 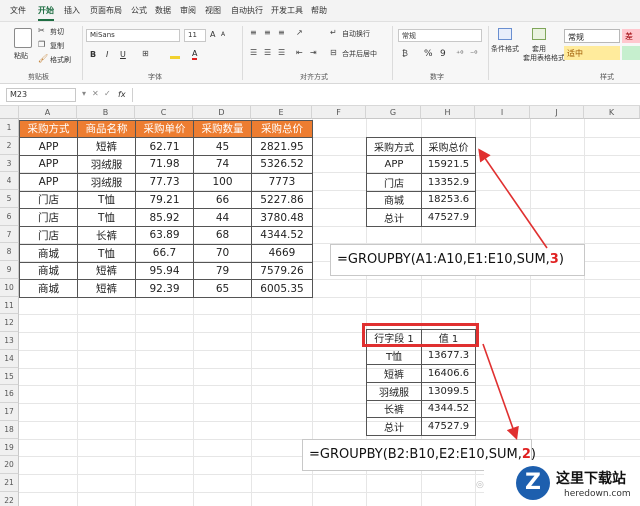 What do you see at coordinates (188, 10) in the screenshot?
I see `menu-review: 审阅` at bounding box center [188, 10].